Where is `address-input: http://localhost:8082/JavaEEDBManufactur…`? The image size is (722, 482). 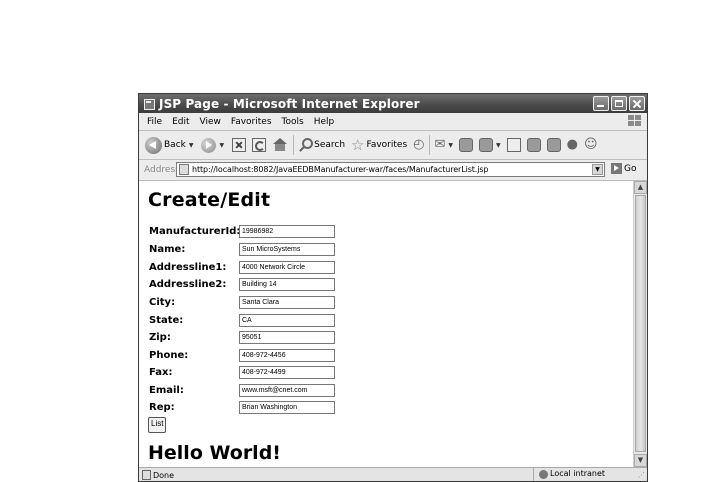 address-input: http://localhost:8082/JavaEEDBManufactur… is located at coordinates (390, 169).